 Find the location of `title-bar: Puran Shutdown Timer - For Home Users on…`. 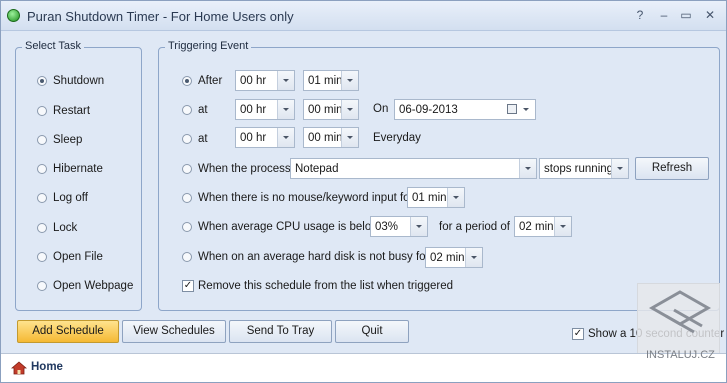

title-bar: Puran Shutdown Timer - For Home Users on… is located at coordinates (363, 16).